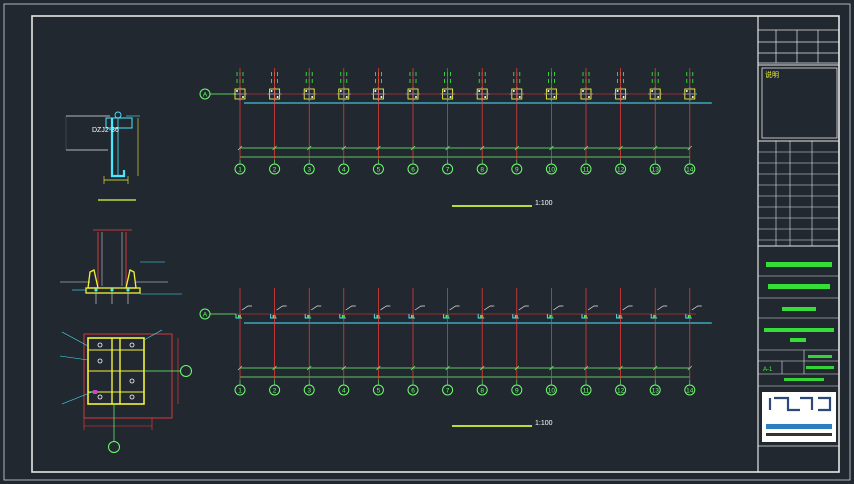  Describe the element at coordinates (121, 266) in the screenshot. I see `base-elevation-detail` at that location.